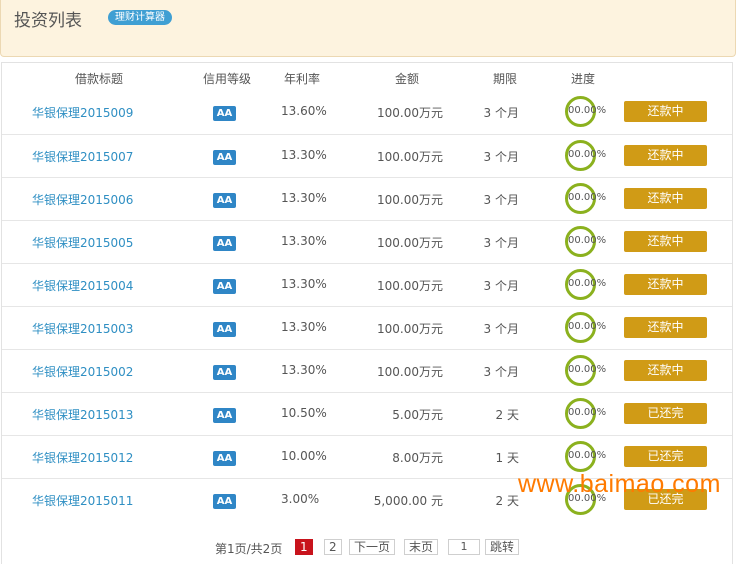 This screenshot has height=564, width=736. I want to click on loan-title-link: 华银保理2015007, so click(82, 156).